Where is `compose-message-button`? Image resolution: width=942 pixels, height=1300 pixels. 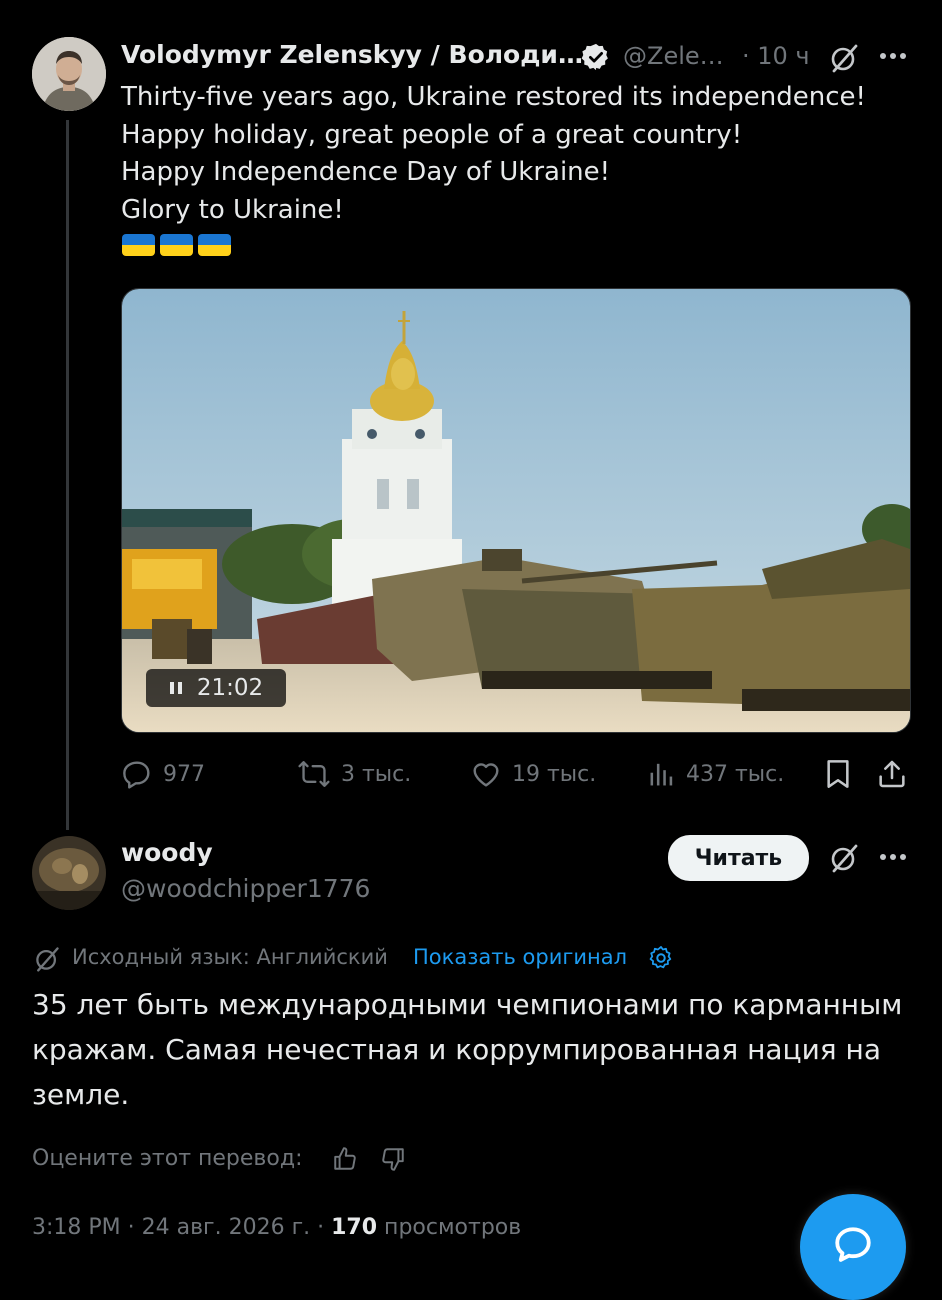
compose-message-button is located at coordinates (853, 1247).